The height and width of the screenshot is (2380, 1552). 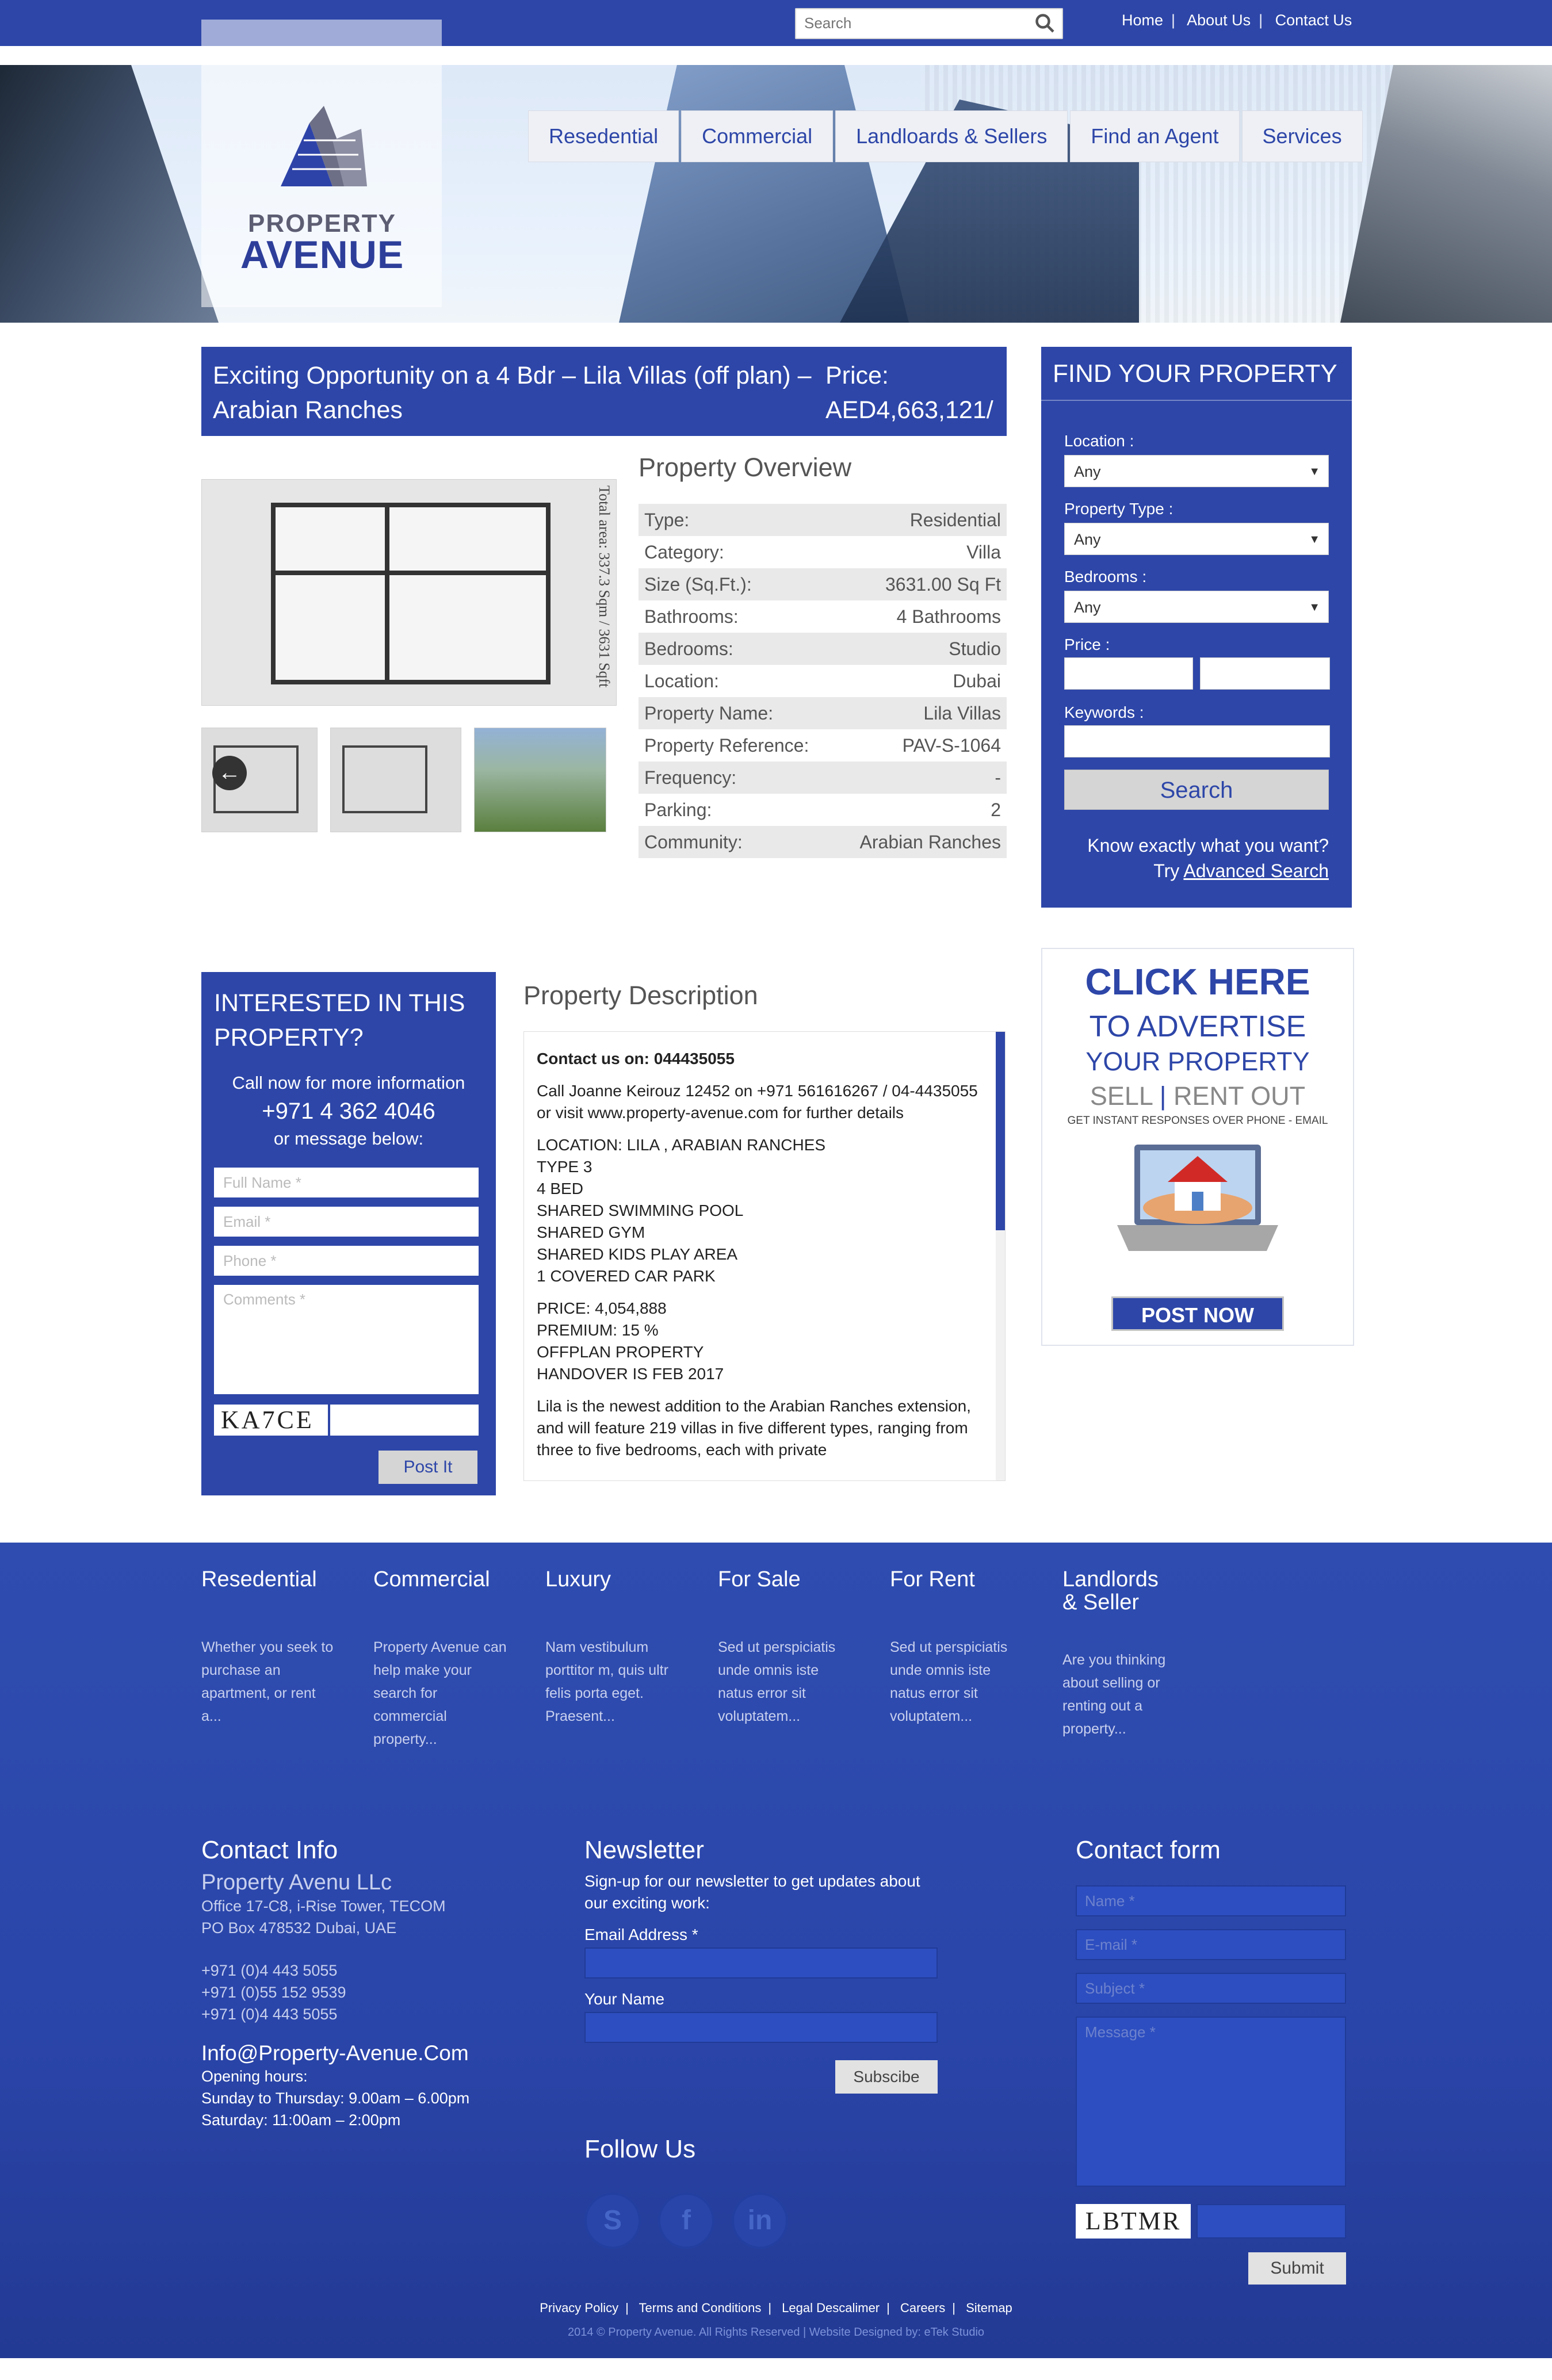 I want to click on privacy-link: Privacy Policy, so click(x=579, y=2308).